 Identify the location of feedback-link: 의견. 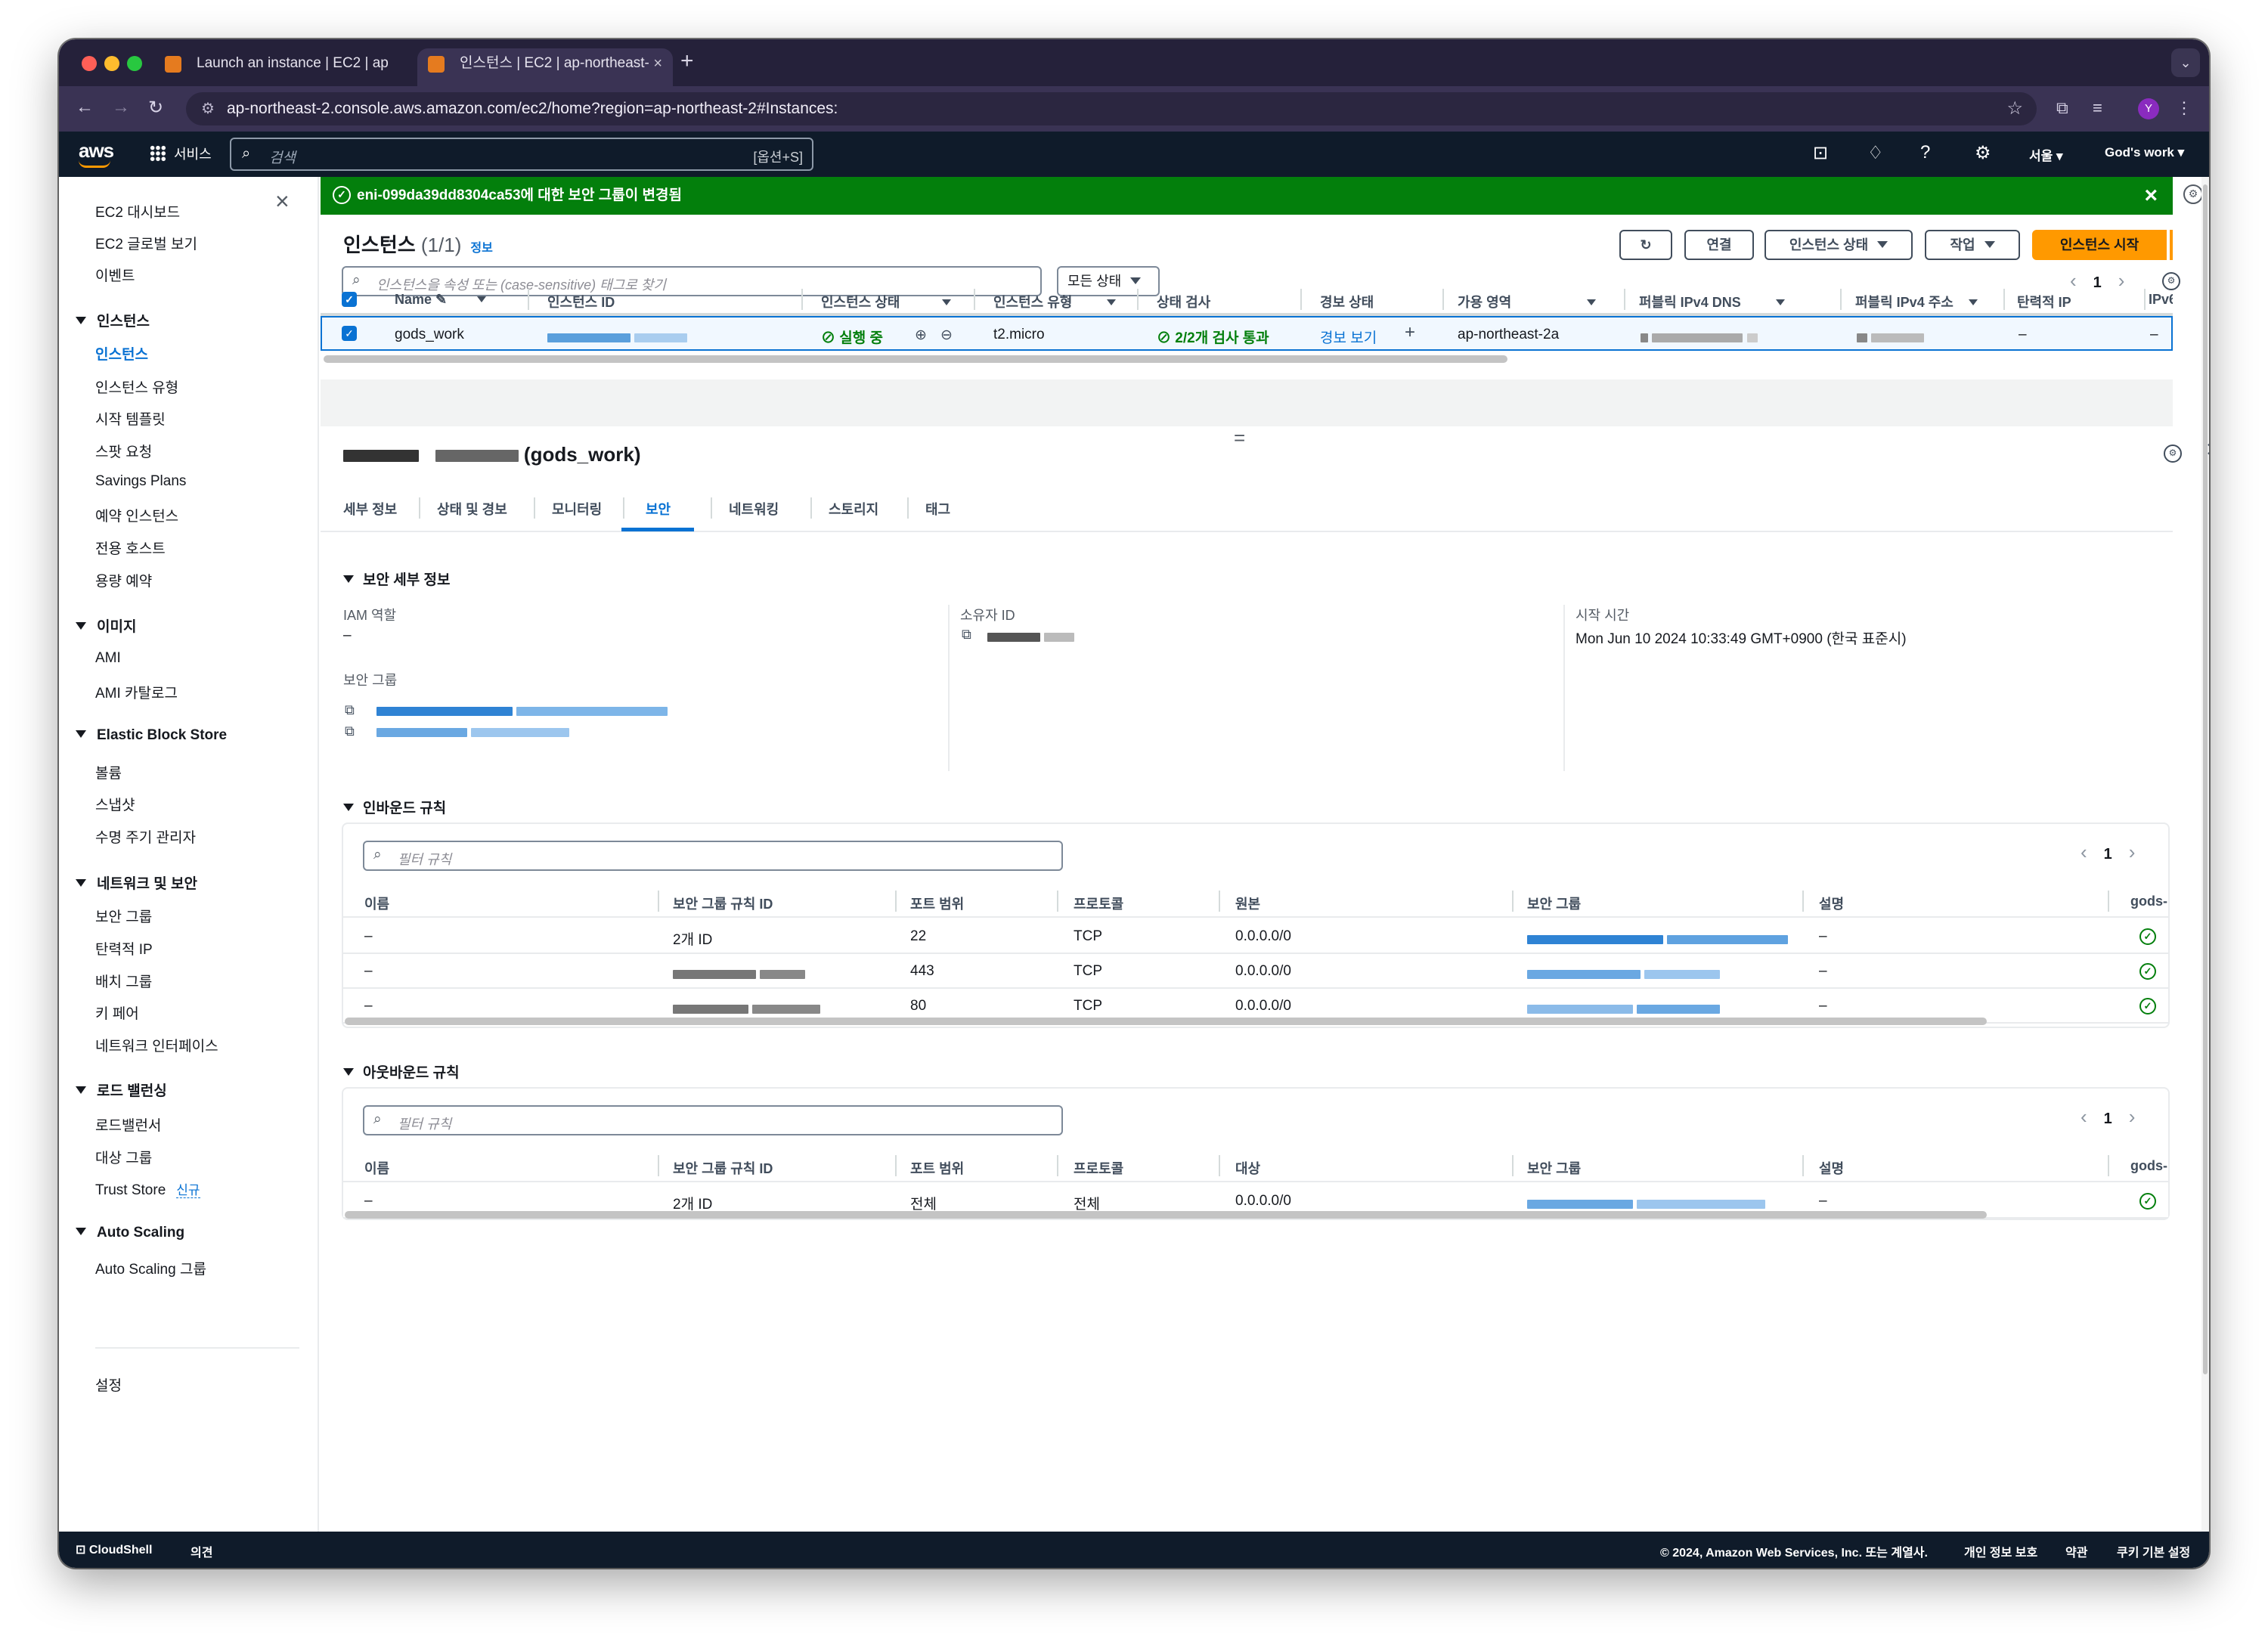
(201, 1551).